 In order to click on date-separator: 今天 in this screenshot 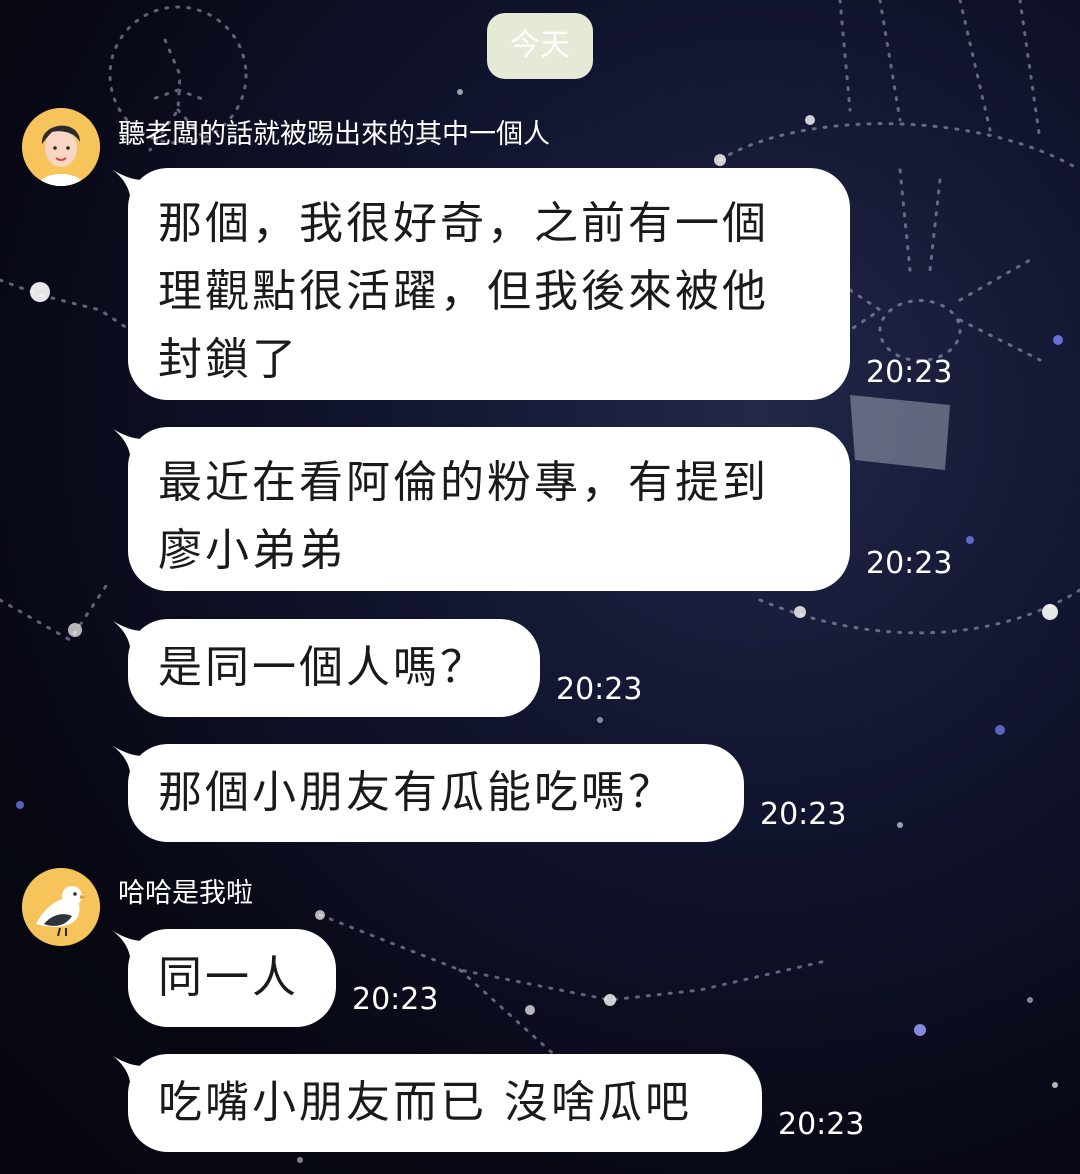, I will do `click(540, 46)`.